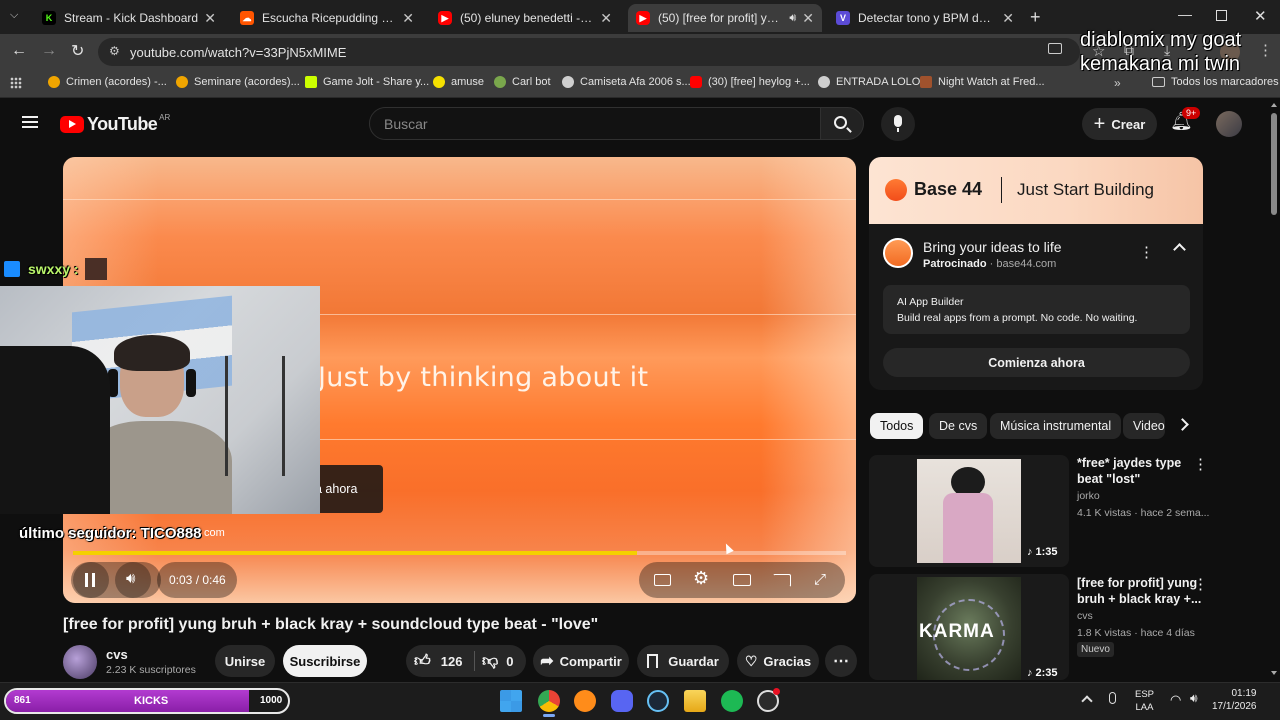 Image resolution: width=1280 pixels, height=720 pixels. What do you see at coordinates (742, 580) in the screenshot?
I see `theater-mode-icon` at bounding box center [742, 580].